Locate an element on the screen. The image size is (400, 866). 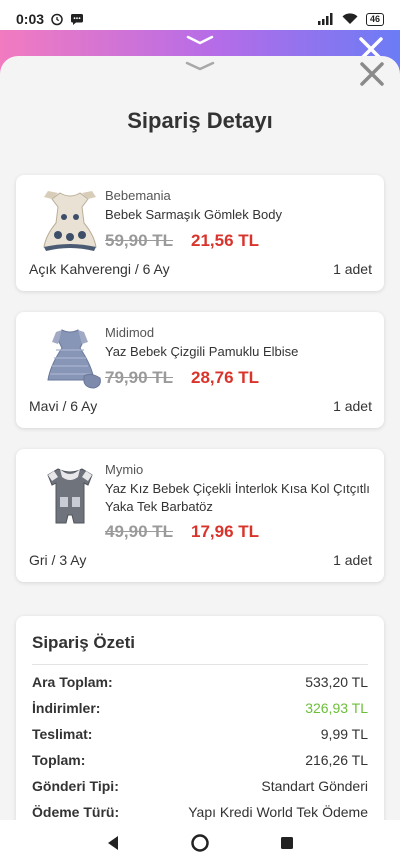
item-name: Yaz Bebek Çizgili Pamuklu Elbise is located at coordinates (202, 351).